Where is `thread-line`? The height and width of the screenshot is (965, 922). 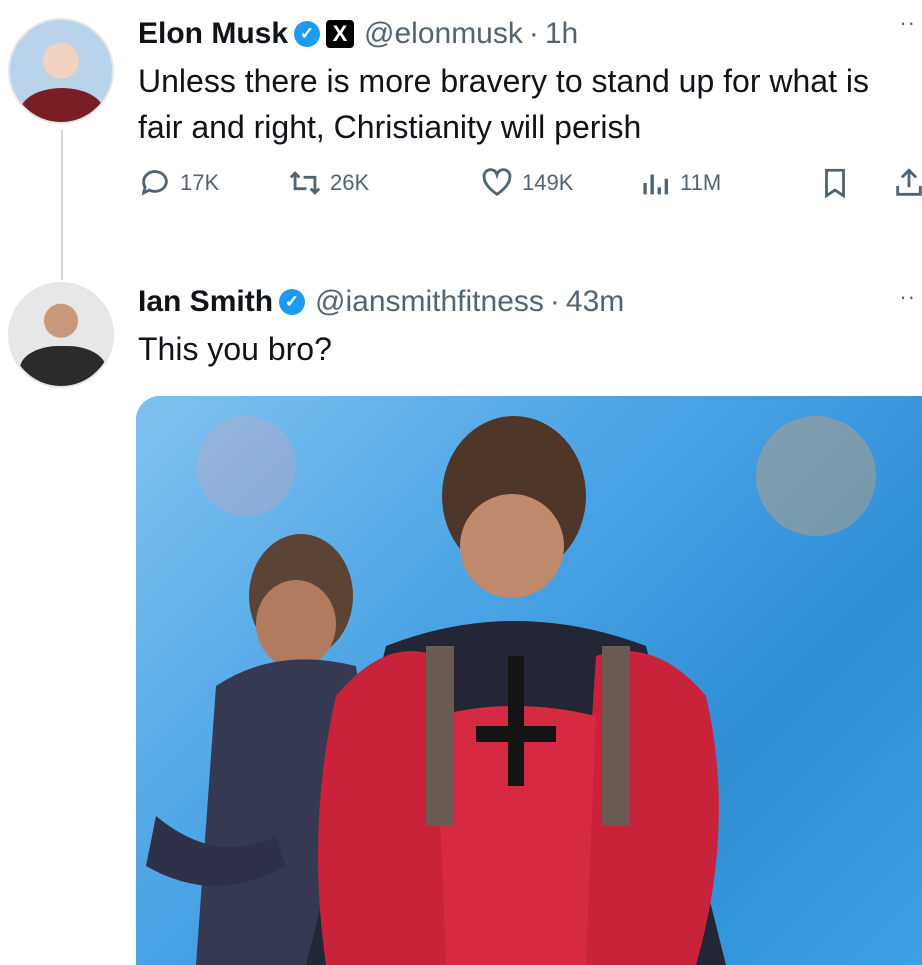
thread-line is located at coordinates (62, 205).